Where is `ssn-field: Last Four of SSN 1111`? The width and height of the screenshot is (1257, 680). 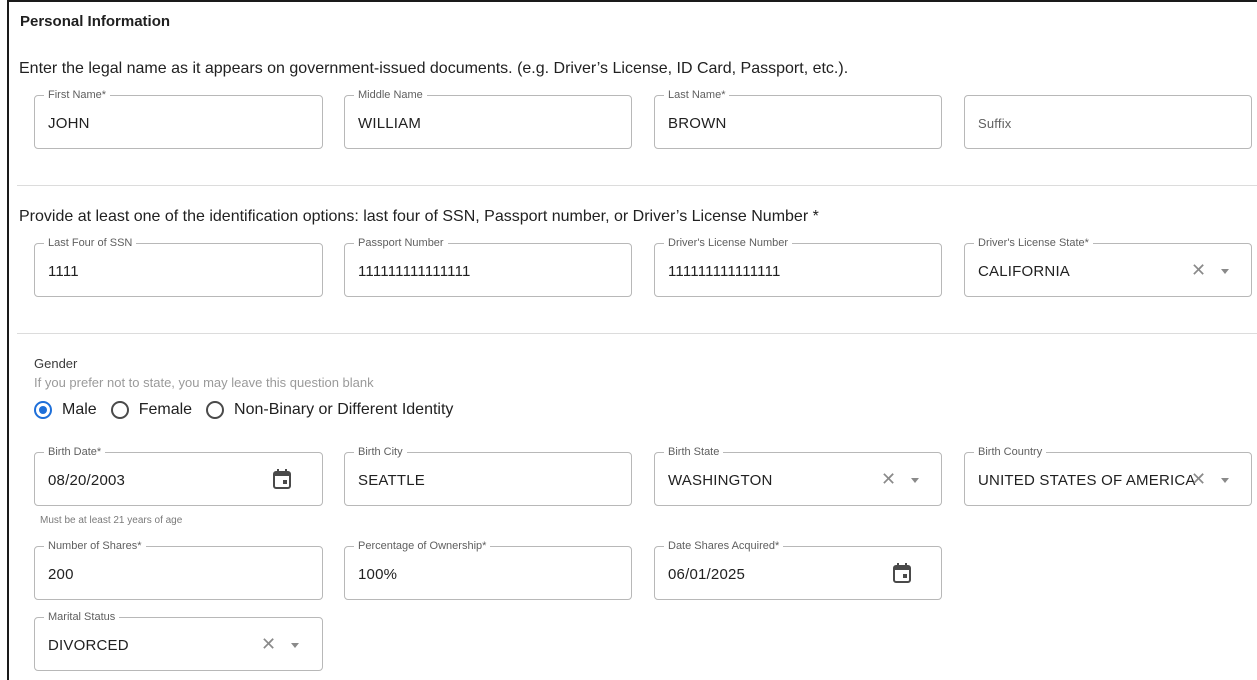 ssn-field: Last Four of SSN 1111 is located at coordinates (178, 267).